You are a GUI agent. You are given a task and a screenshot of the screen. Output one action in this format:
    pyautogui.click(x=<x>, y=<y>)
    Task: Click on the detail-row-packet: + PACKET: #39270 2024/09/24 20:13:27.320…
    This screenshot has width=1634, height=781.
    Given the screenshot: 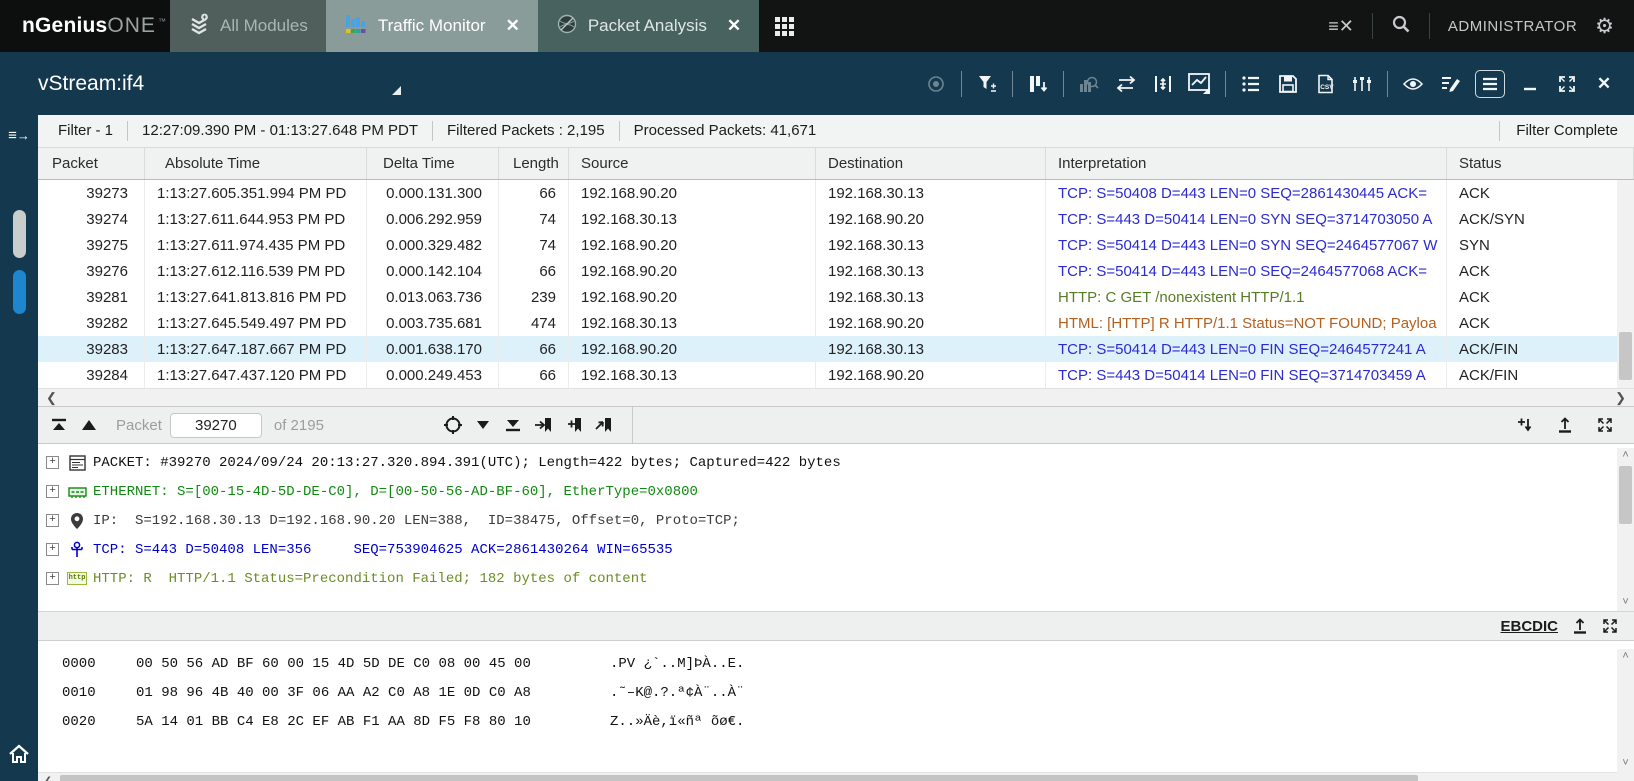 What is the action you would take?
    pyautogui.click(x=836, y=462)
    